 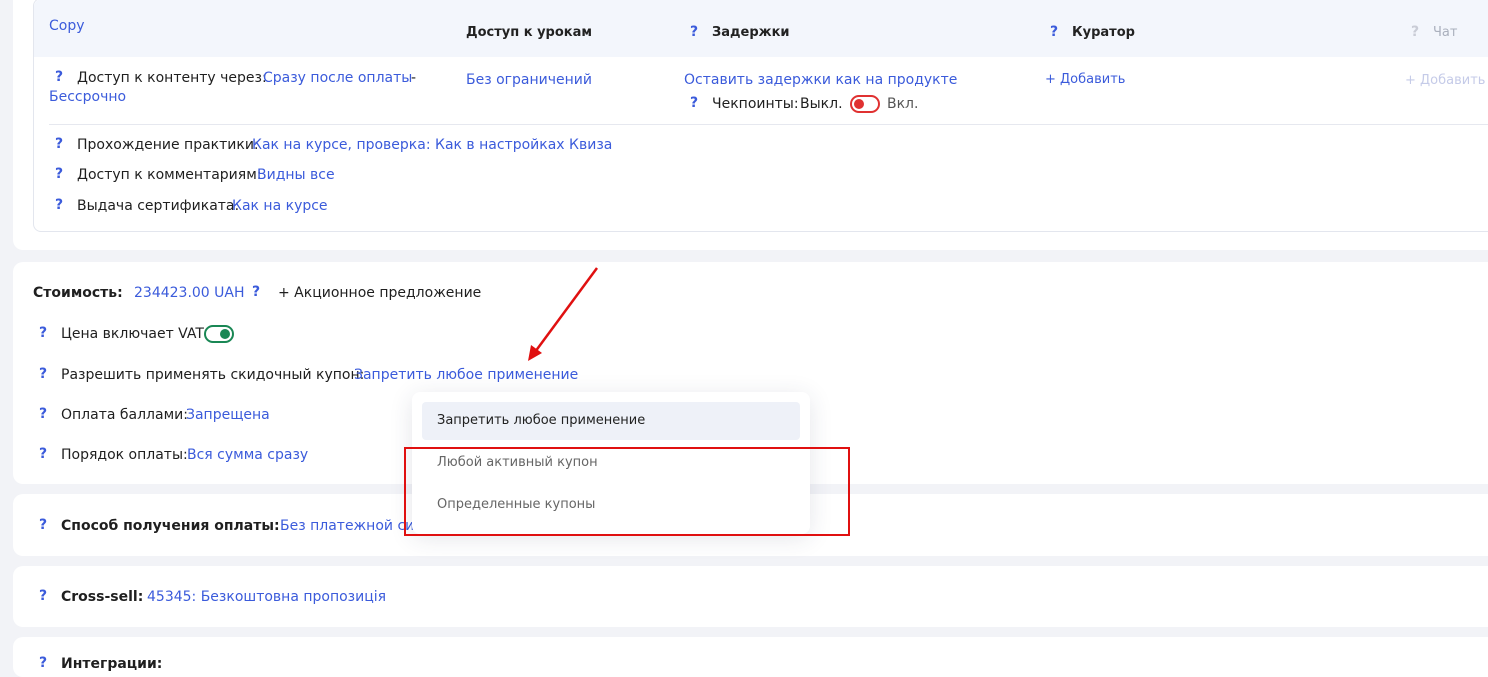 What do you see at coordinates (1445, 32) in the screenshot?
I see `header-chat: Чат` at bounding box center [1445, 32].